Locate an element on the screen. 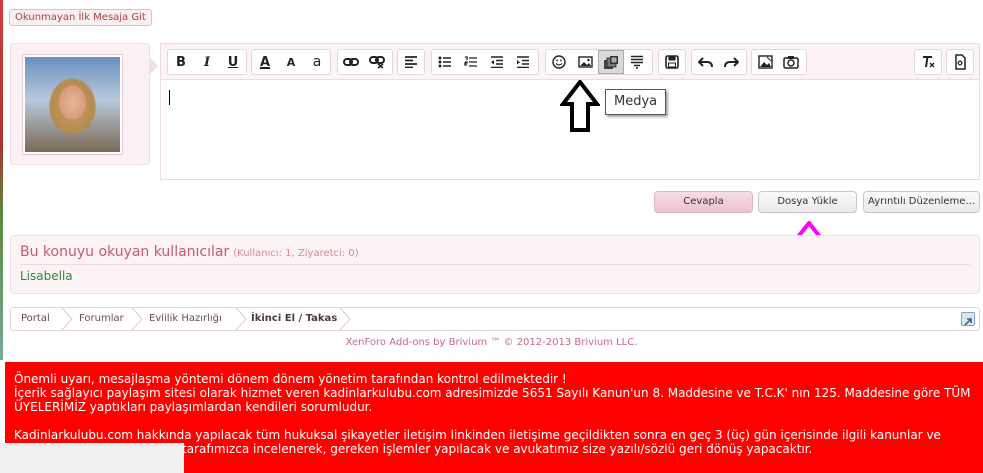 This screenshot has height=473, width=983. avatar-image is located at coordinates (72, 104).